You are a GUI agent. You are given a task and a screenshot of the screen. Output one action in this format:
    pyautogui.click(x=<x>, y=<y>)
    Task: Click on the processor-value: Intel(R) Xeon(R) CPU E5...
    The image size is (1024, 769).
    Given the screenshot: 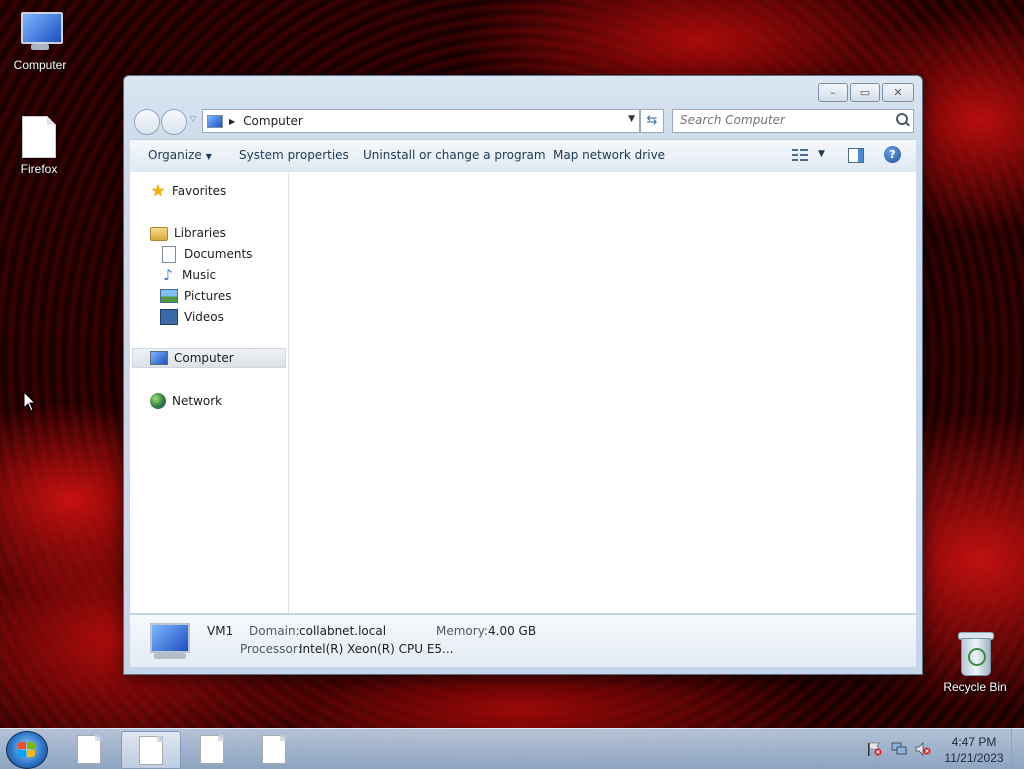 What is the action you would take?
    pyautogui.click(x=376, y=649)
    